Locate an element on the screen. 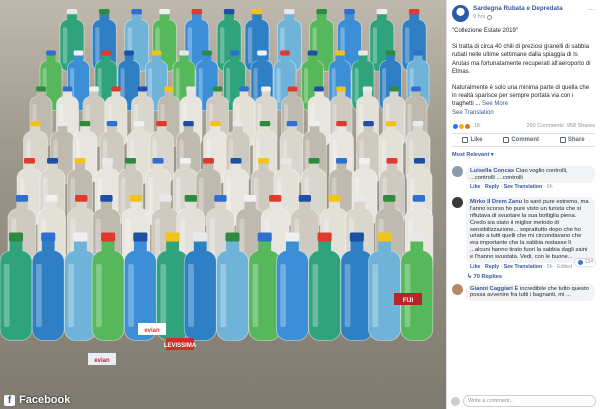 The width and height of the screenshot is (600, 409). comment-button-label: Comment is located at coordinates (525, 139).